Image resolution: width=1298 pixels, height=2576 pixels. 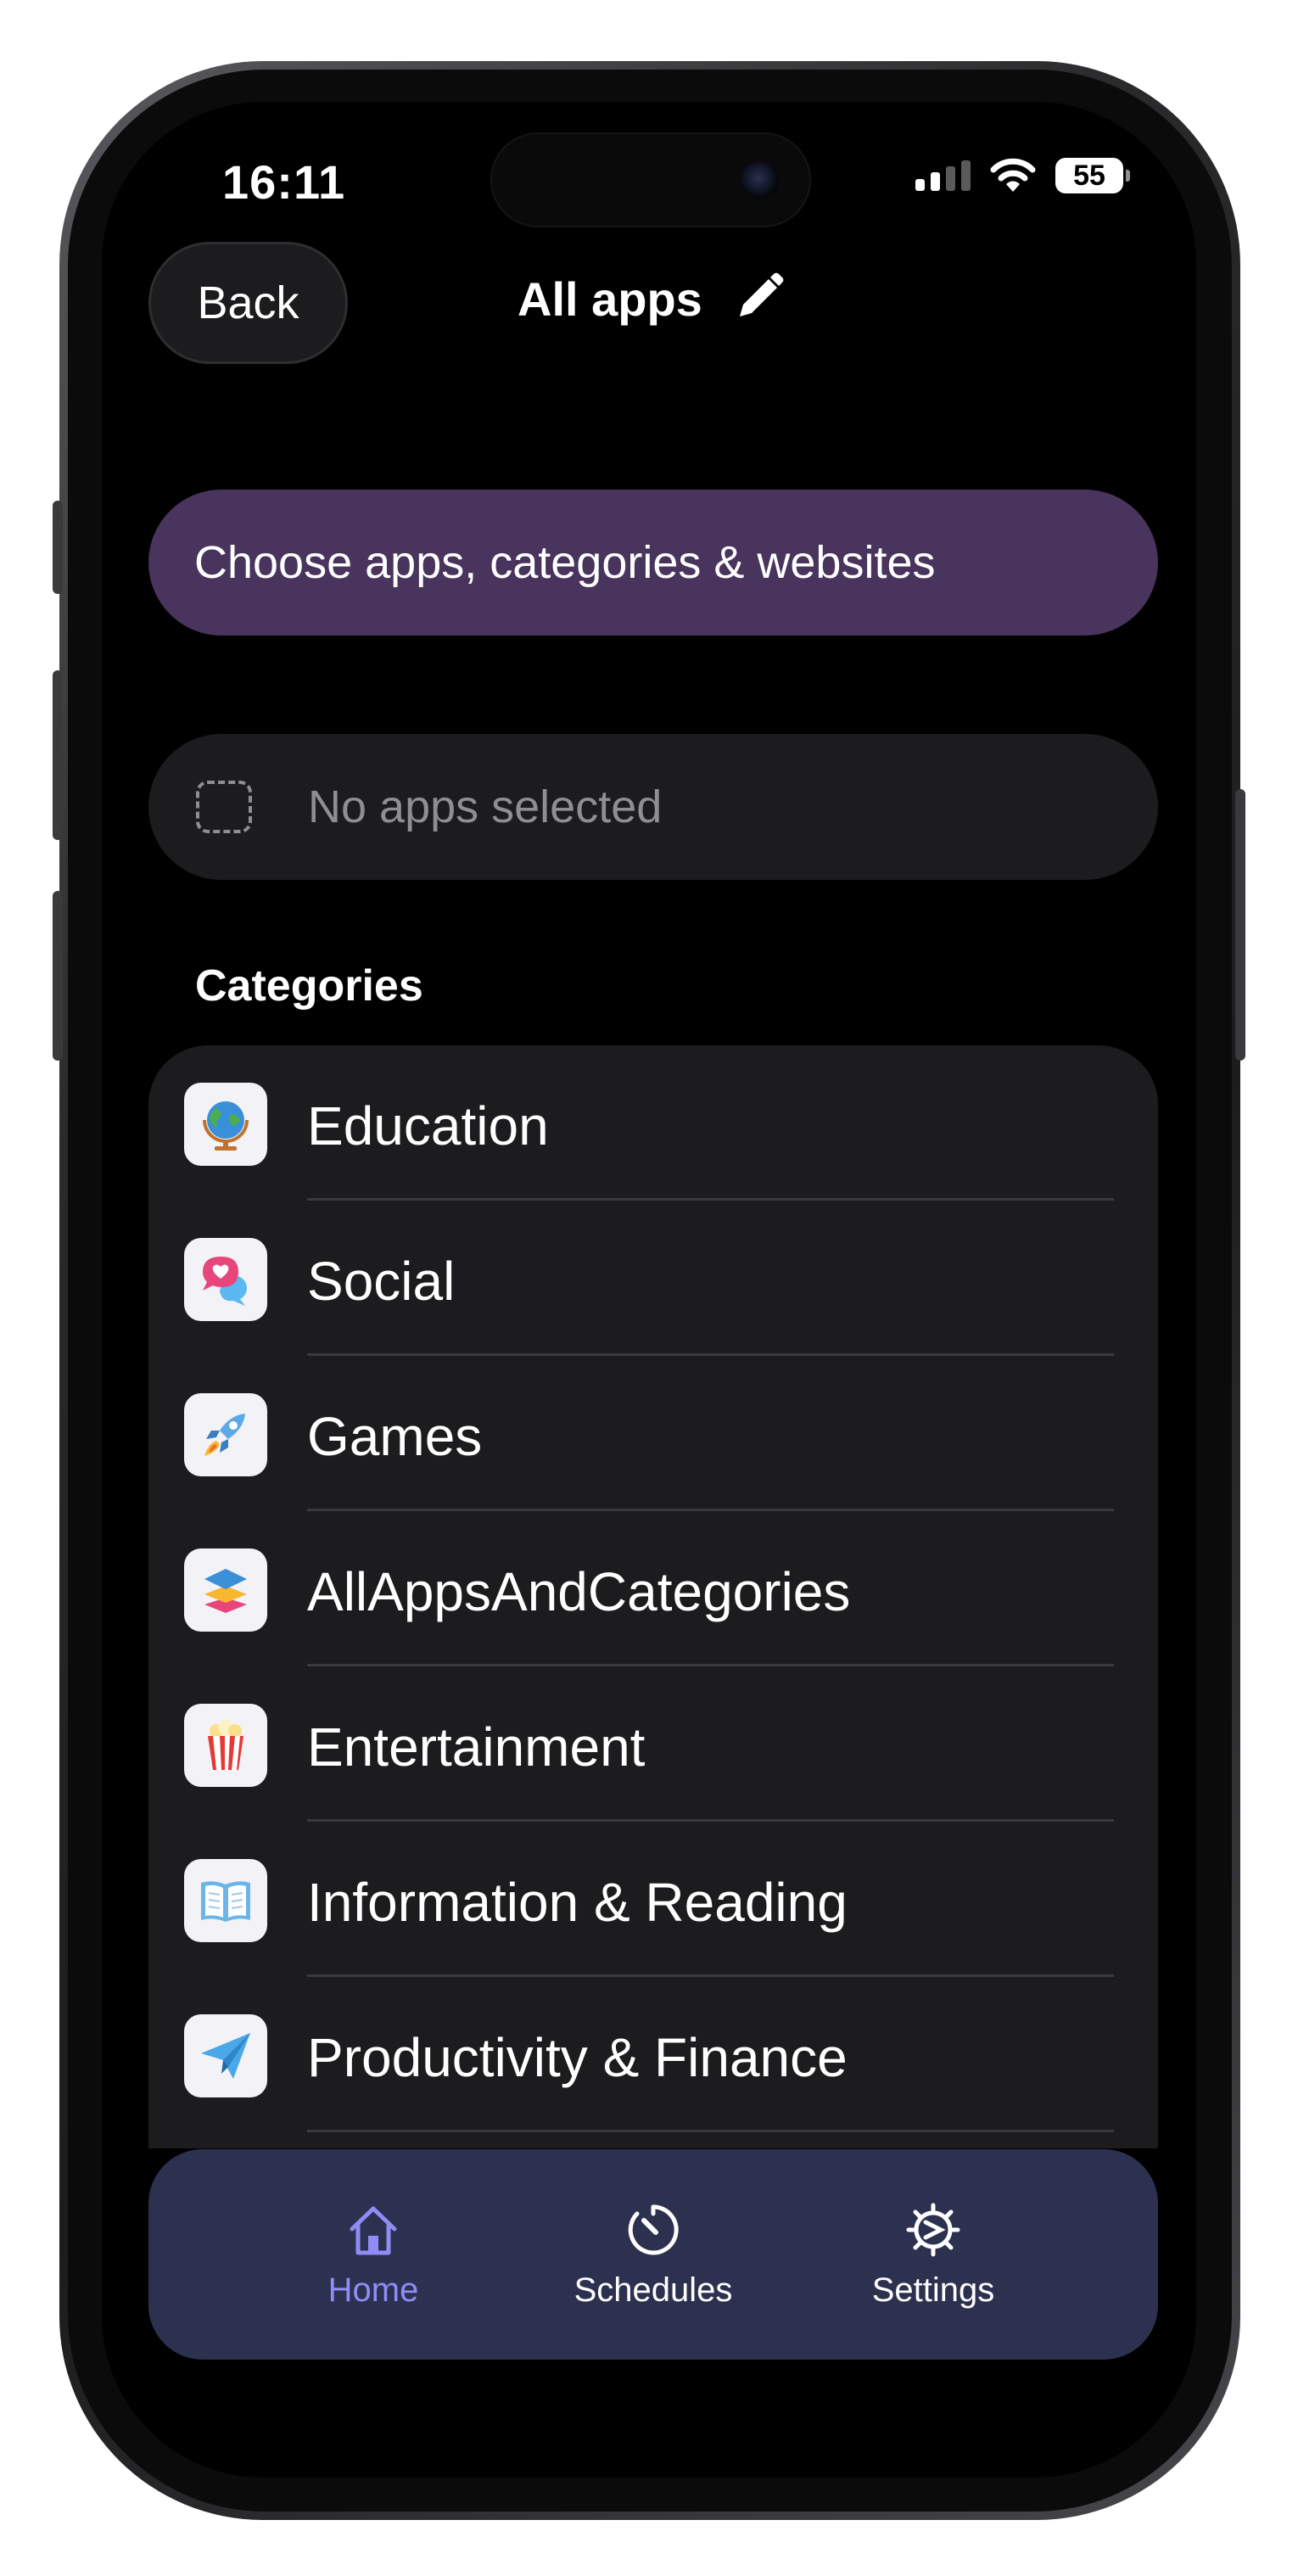 What do you see at coordinates (577, 2057) in the screenshot?
I see `category-label: Productivity & Finance` at bounding box center [577, 2057].